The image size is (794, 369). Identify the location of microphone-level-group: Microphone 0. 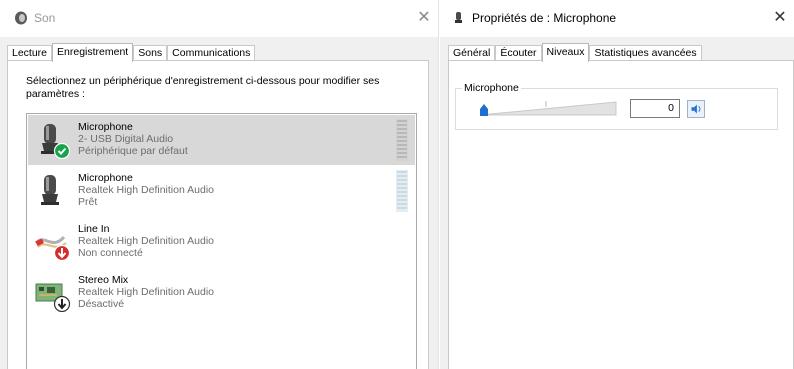
(616, 106).